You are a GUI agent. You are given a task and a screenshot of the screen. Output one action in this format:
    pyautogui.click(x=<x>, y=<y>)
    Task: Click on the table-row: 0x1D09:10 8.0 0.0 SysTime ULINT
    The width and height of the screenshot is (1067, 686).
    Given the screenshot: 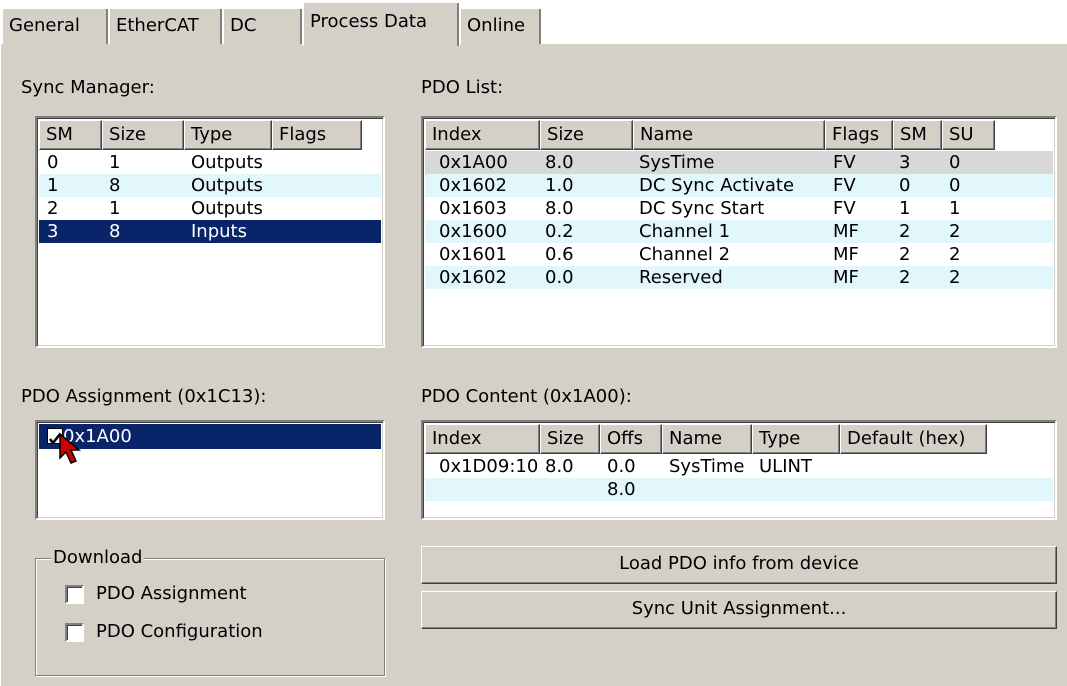 What is the action you would take?
    pyautogui.click(x=739, y=466)
    